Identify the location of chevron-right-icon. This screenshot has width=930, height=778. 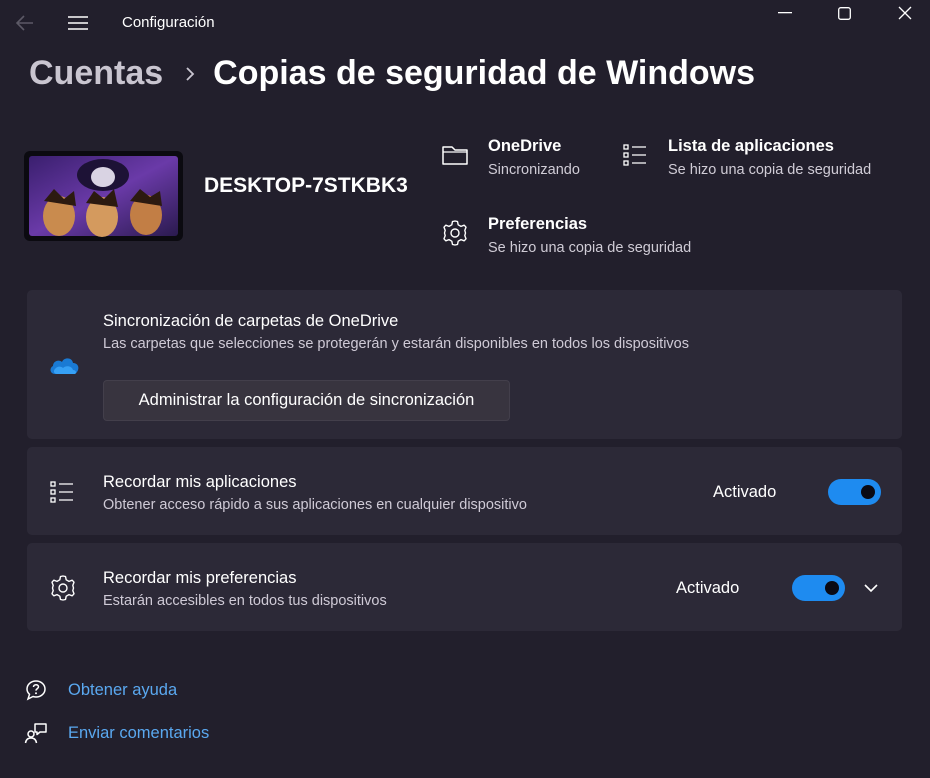
(190, 74).